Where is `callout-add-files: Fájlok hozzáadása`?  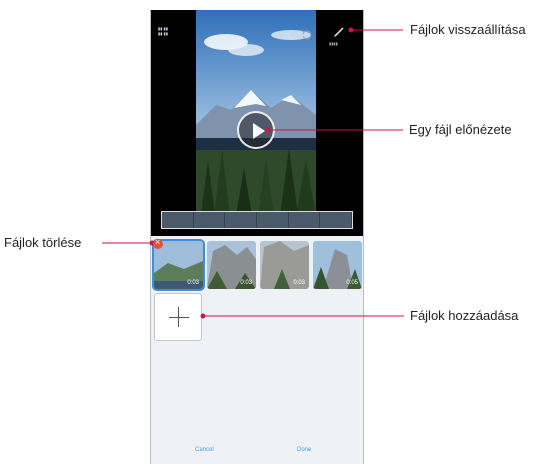 callout-add-files: Fájlok hozzáadása is located at coordinates (464, 315).